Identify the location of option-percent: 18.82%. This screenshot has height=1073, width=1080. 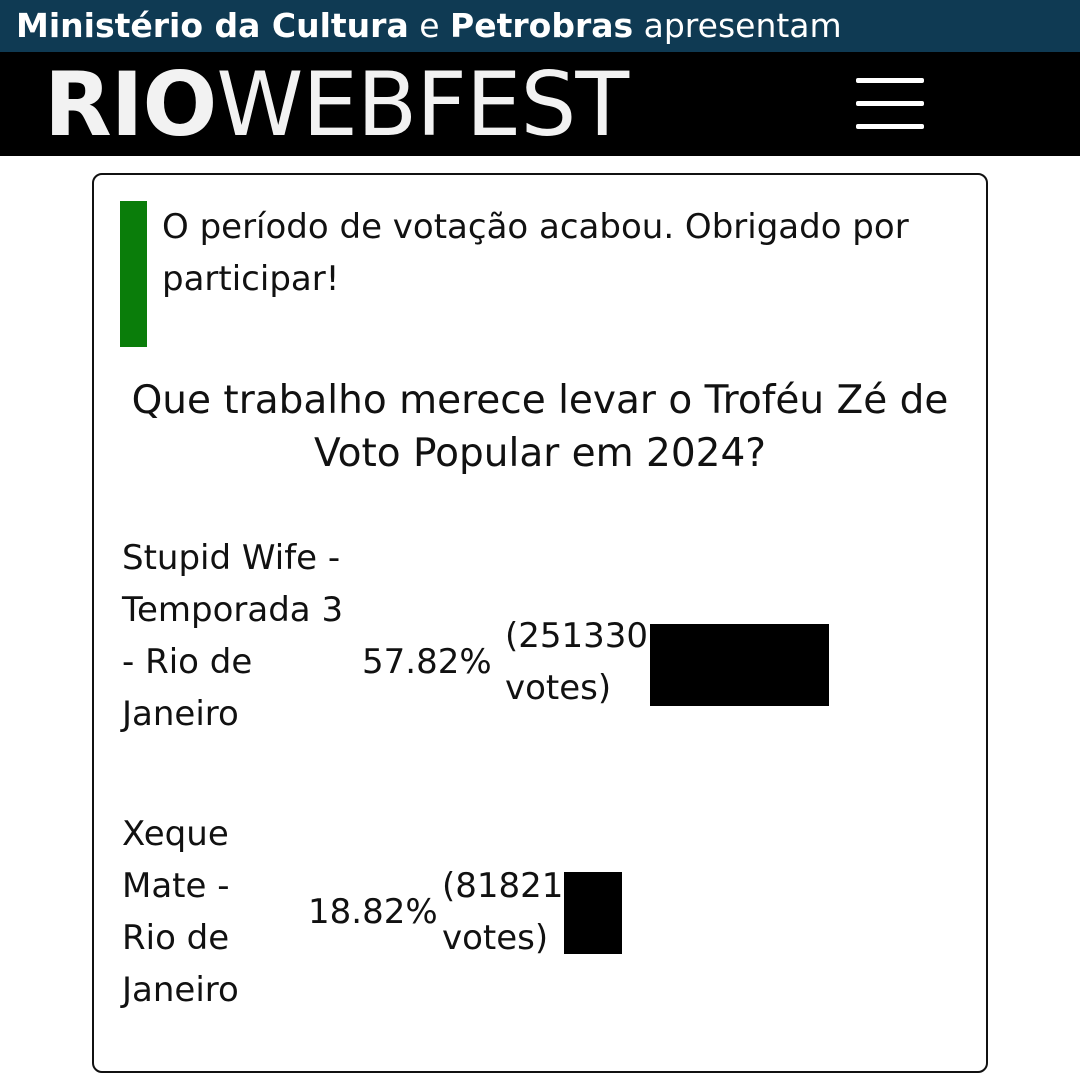
(373, 912).